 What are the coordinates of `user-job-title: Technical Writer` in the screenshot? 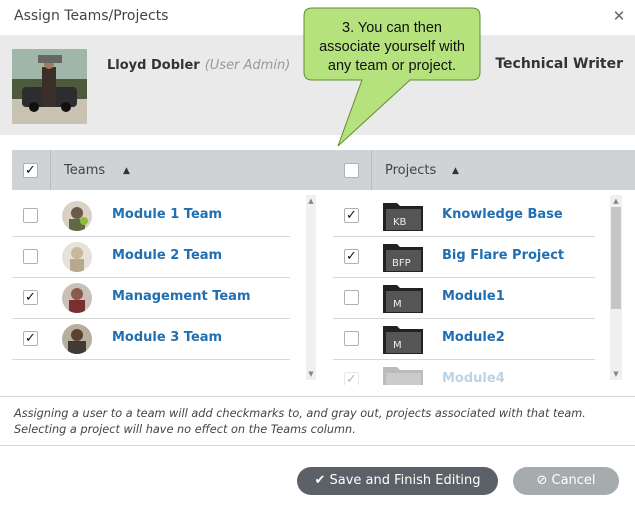 It's located at (559, 64).